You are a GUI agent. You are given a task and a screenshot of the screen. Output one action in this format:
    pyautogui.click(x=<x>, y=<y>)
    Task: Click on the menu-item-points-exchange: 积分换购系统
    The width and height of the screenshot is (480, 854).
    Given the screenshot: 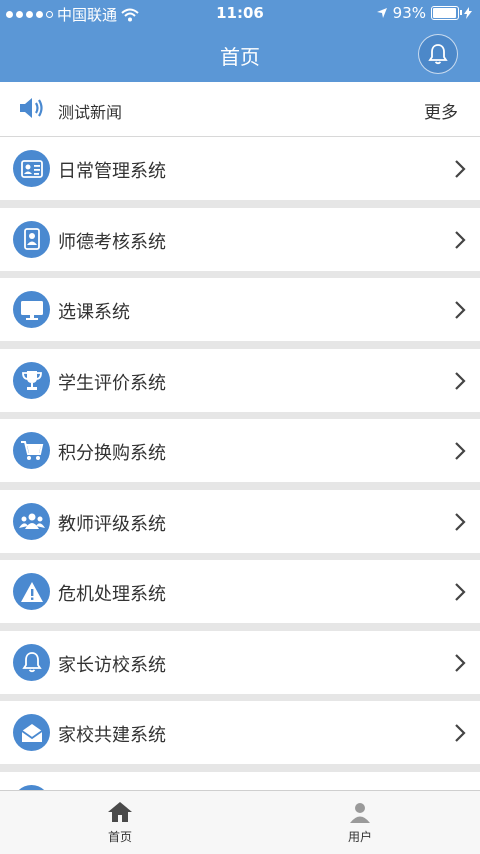 What is the action you would take?
    pyautogui.click(x=240, y=450)
    